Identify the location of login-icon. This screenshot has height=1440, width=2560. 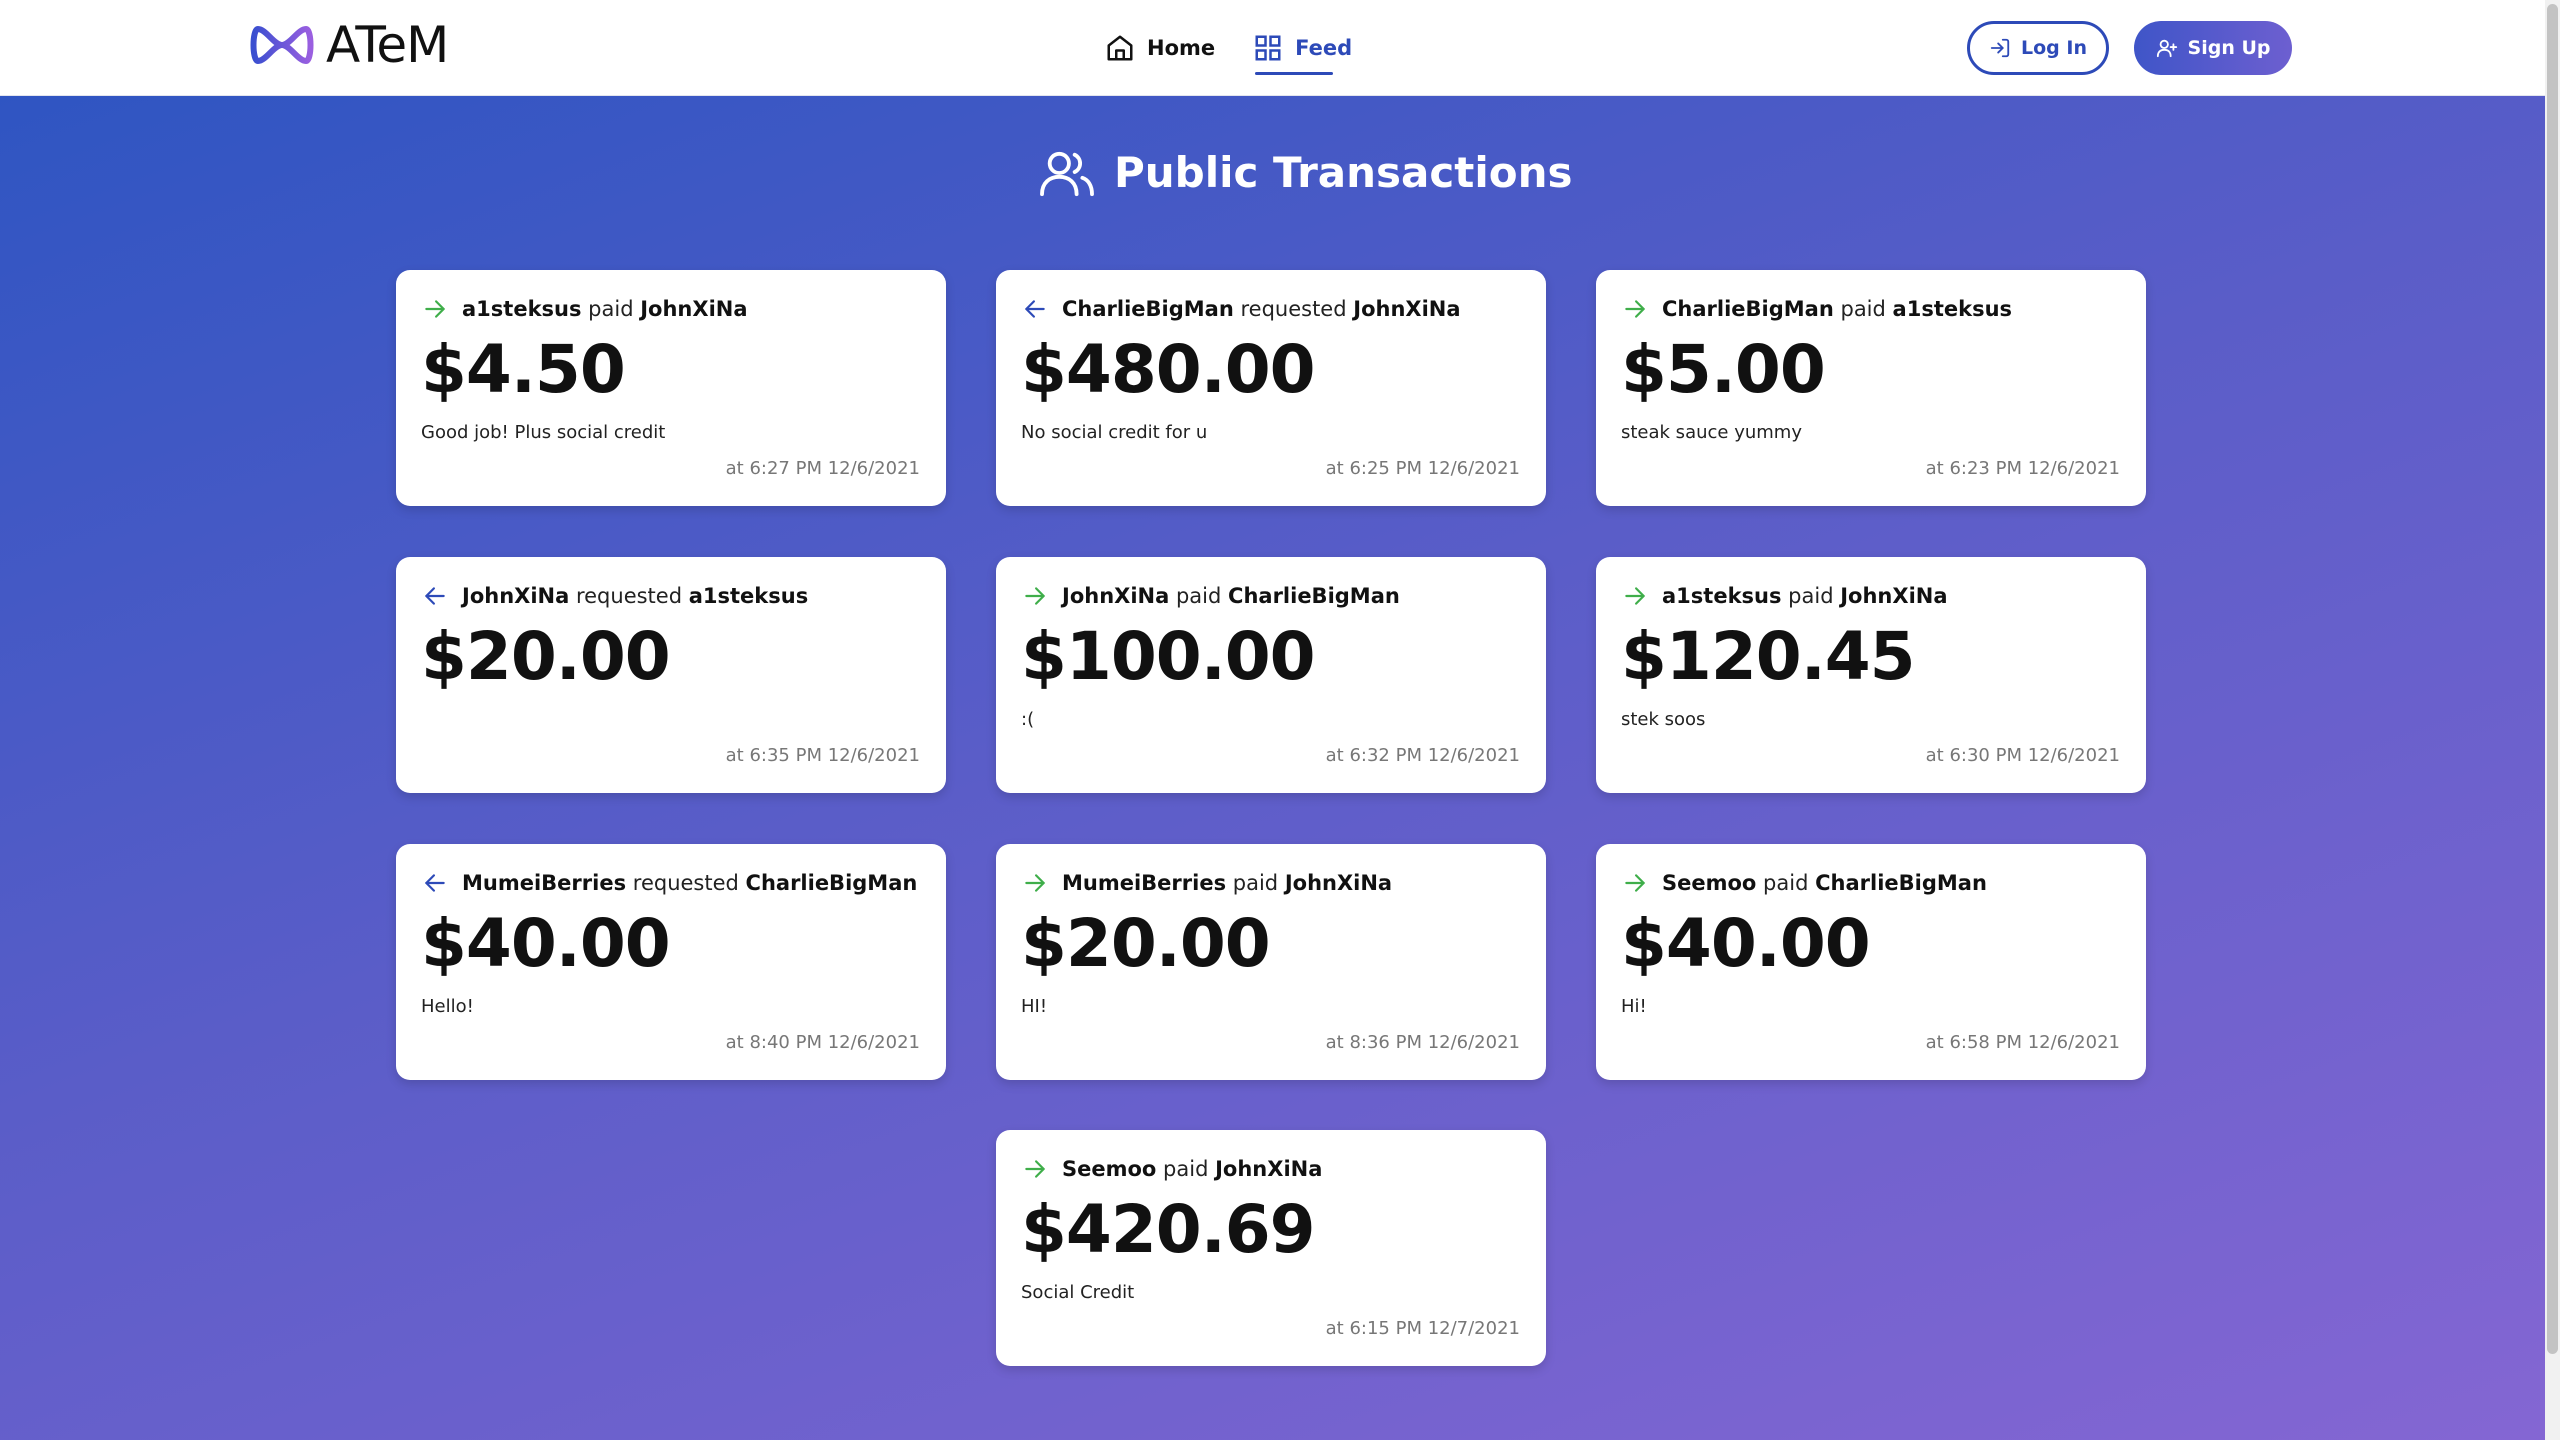
(2000, 48).